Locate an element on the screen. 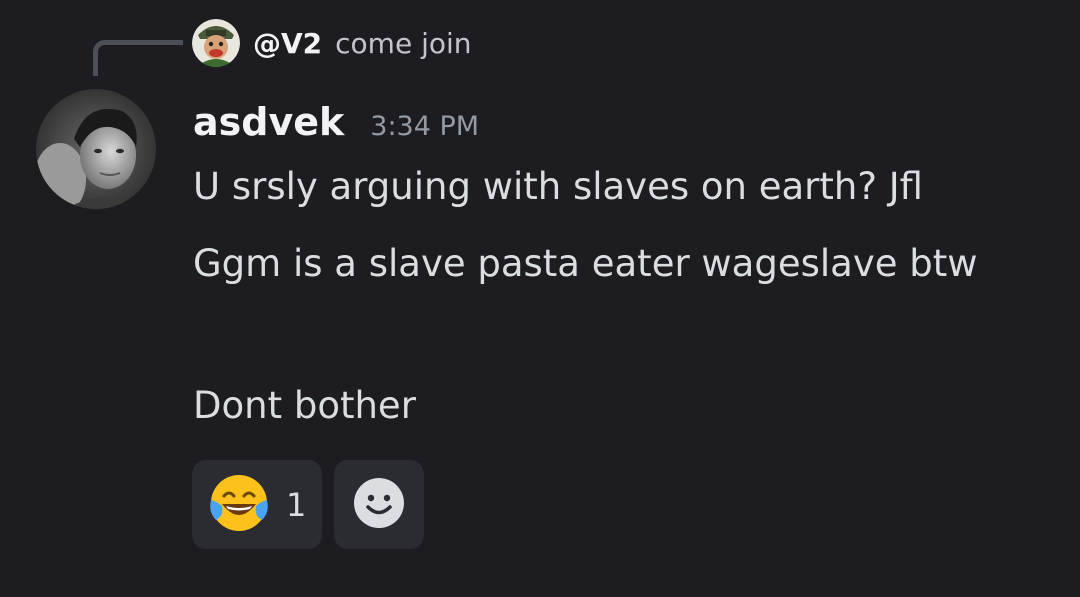 The height and width of the screenshot is (597, 1080). reaction-count: 1 is located at coordinates (296, 504).